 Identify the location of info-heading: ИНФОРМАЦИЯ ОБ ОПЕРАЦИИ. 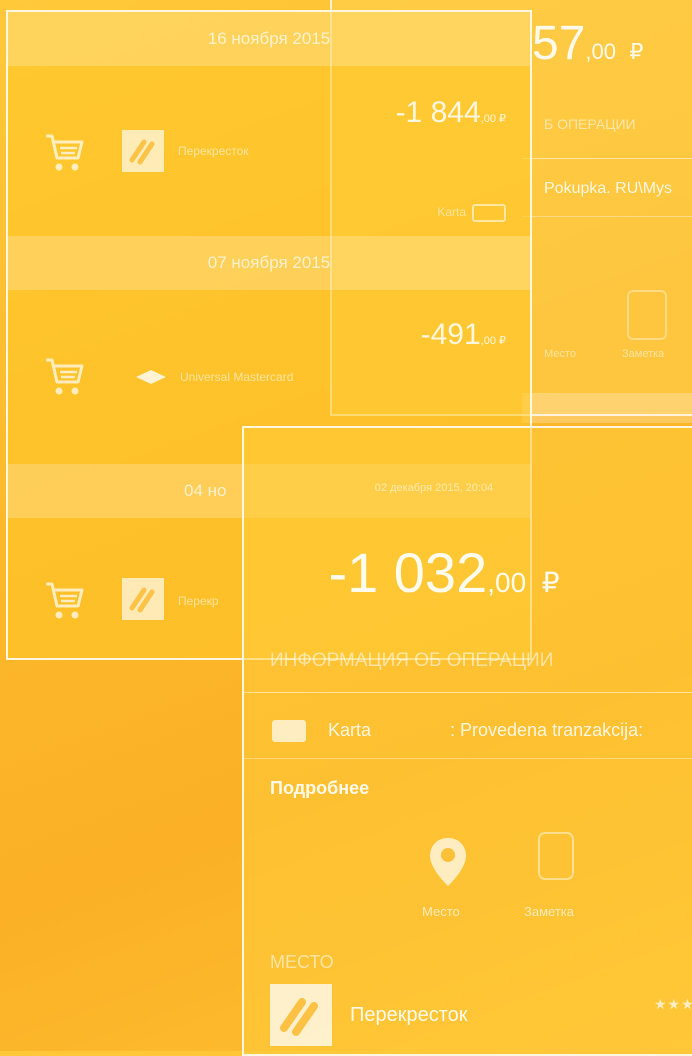
(412, 660).